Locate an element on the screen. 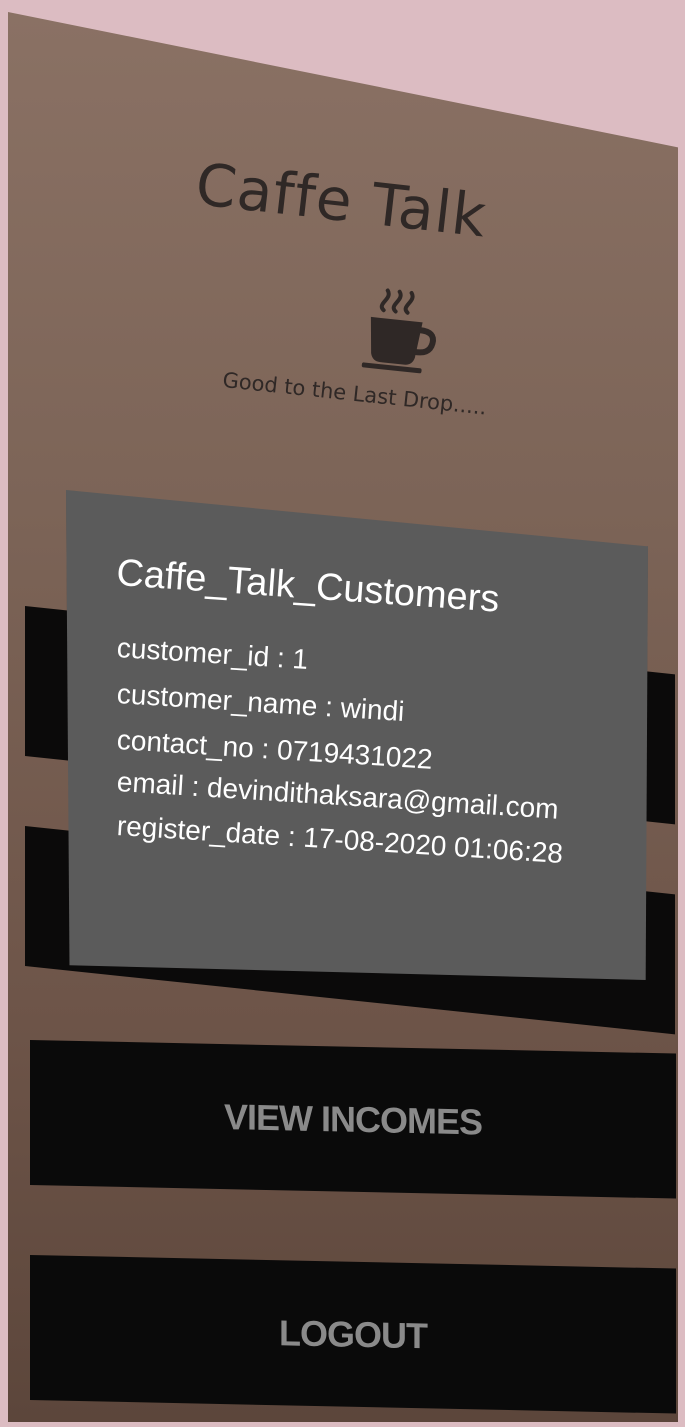 This screenshot has height=1427, width=685. coffee-cup-icon is located at coordinates (398, 331).